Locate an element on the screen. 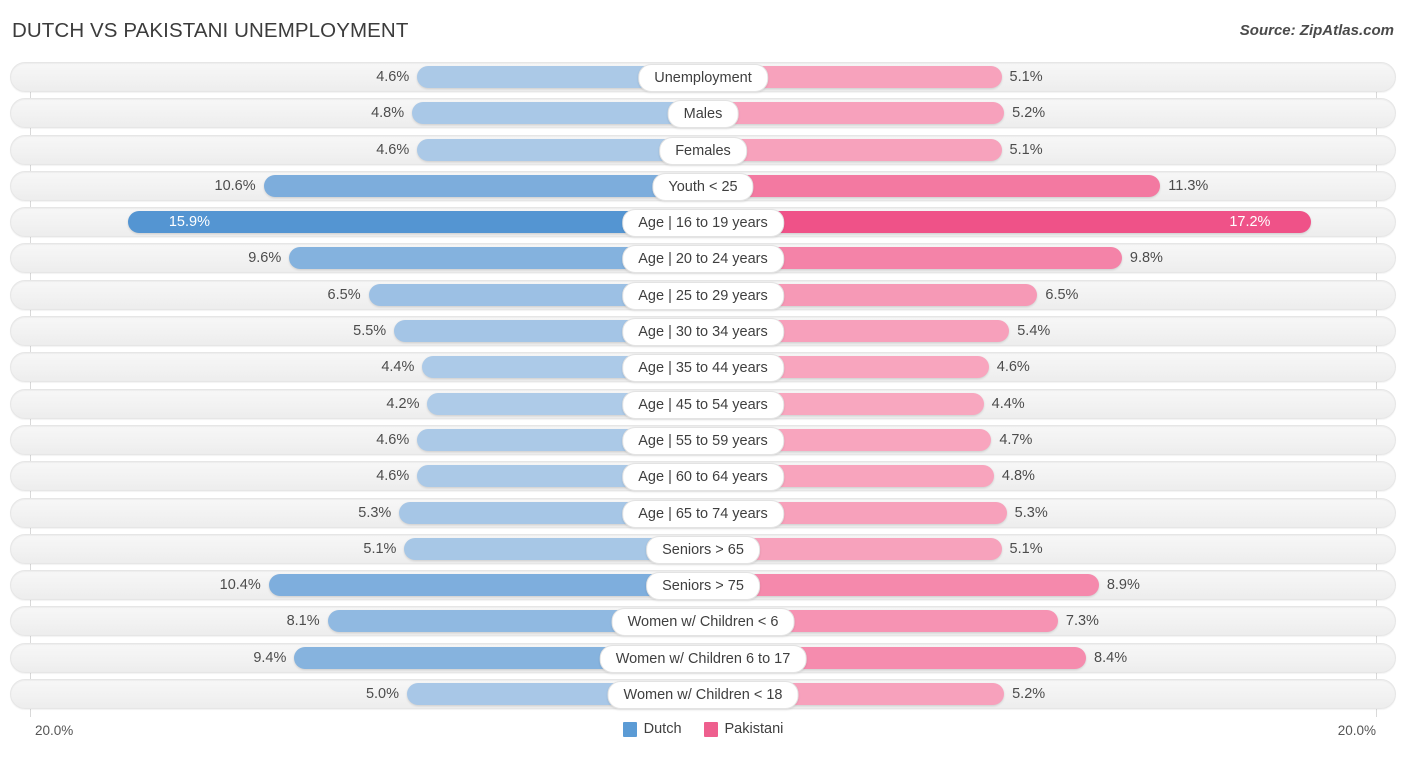 The height and width of the screenshot is (757, 1406). category-label: Age | 60 to 64 years is located at coordinates (703, 477).